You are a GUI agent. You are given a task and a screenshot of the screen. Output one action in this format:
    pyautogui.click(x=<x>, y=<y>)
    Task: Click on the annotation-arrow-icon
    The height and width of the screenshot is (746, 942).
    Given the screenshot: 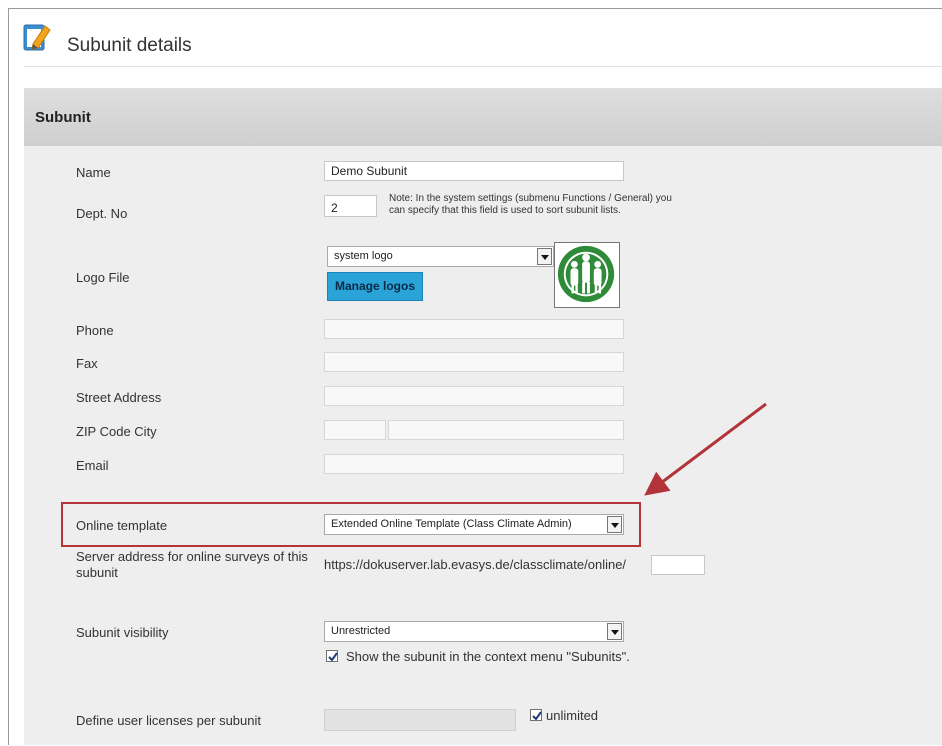 What is the action you would take?
    pyautogui.click(x=705, y=449)
    